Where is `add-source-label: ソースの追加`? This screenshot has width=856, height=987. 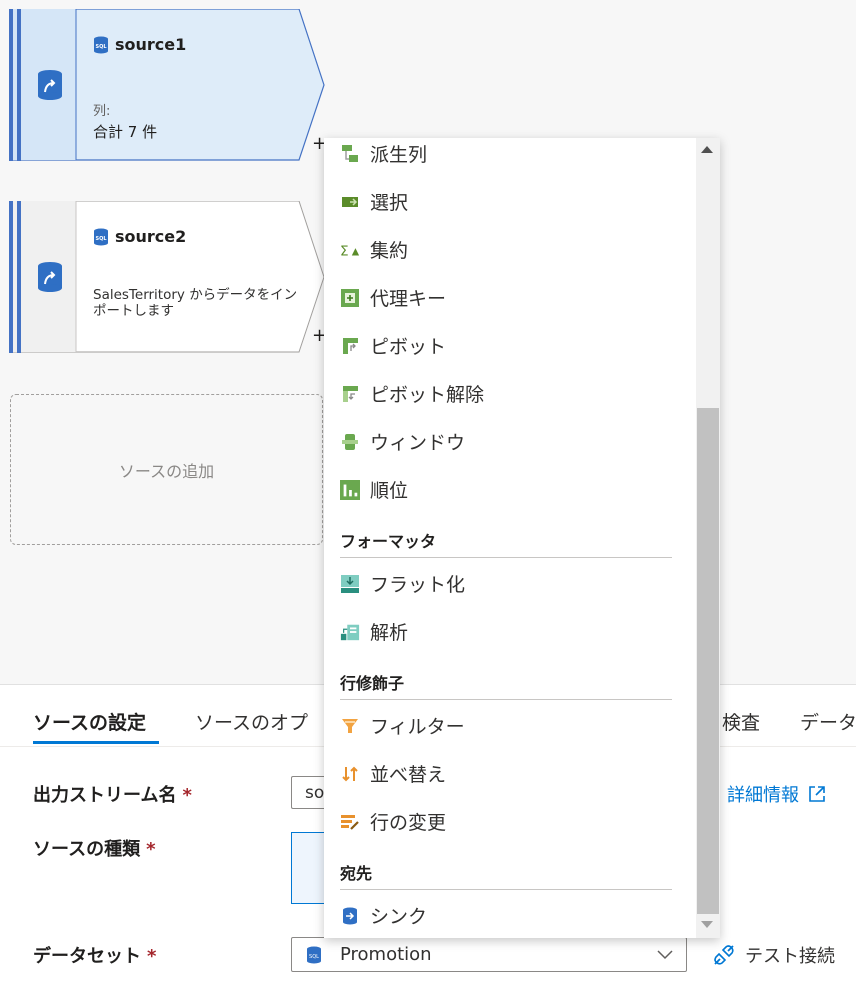
add-source-label: ソースの追加 is located at coordinates (166, 471).